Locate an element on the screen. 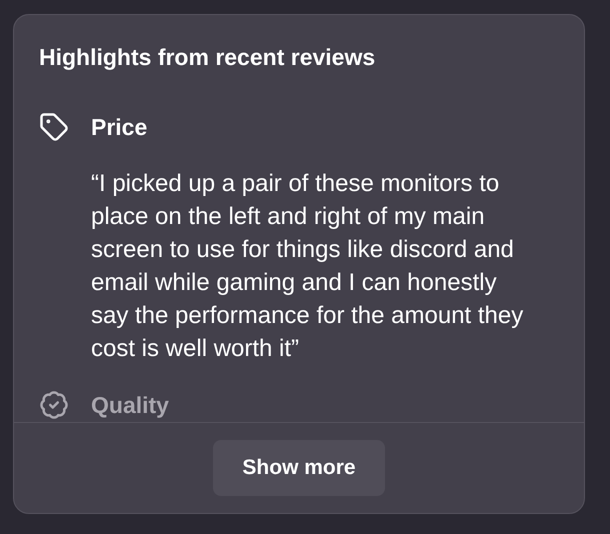  show-more-button: Show more is located at coordinates (299, 468).